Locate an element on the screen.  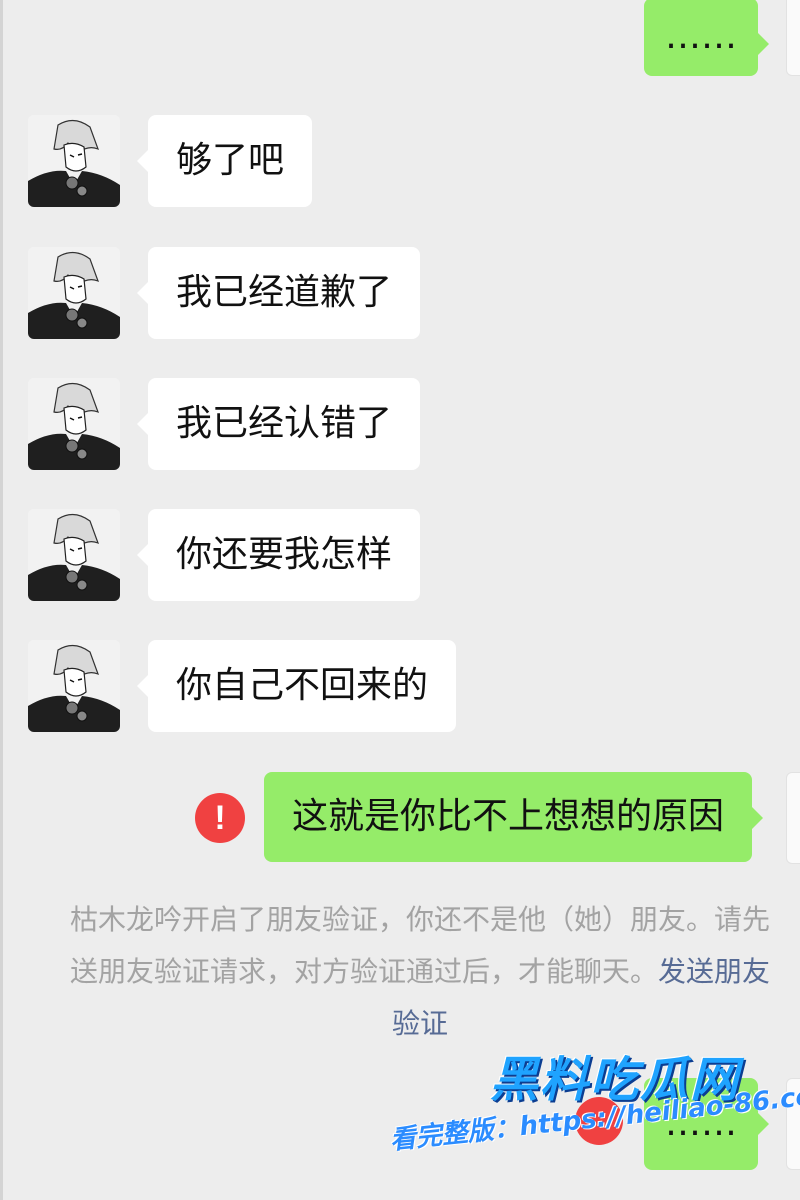
notice-text: 送朋友验证请求，对方验证通过后，才能聊天。 is located at coordinates (363, 971).